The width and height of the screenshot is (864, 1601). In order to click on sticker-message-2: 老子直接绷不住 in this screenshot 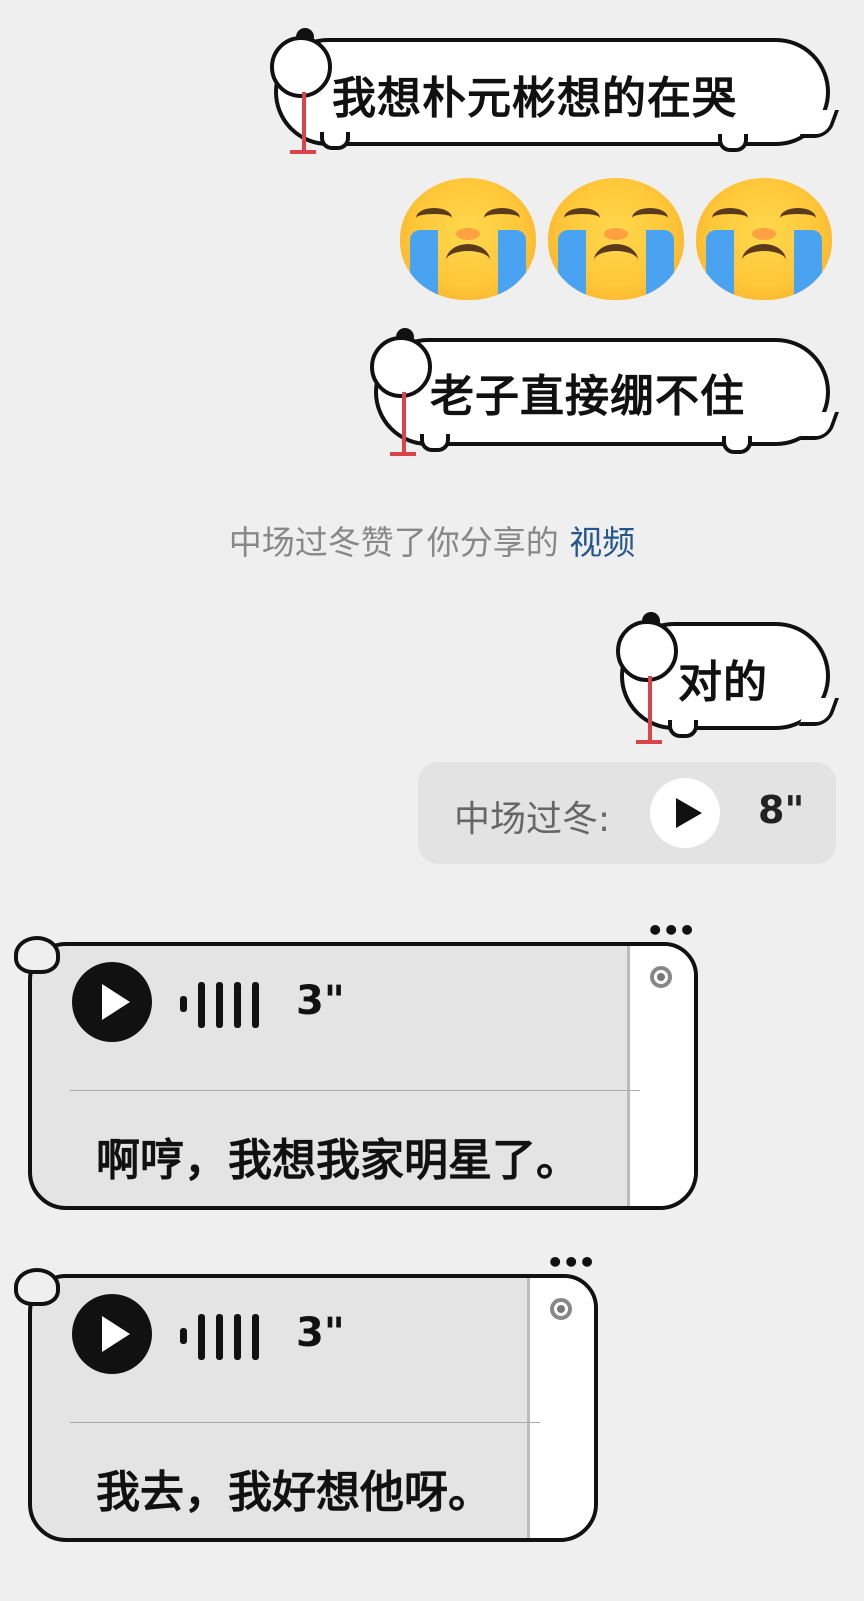, I will do `click(603, 394)`.